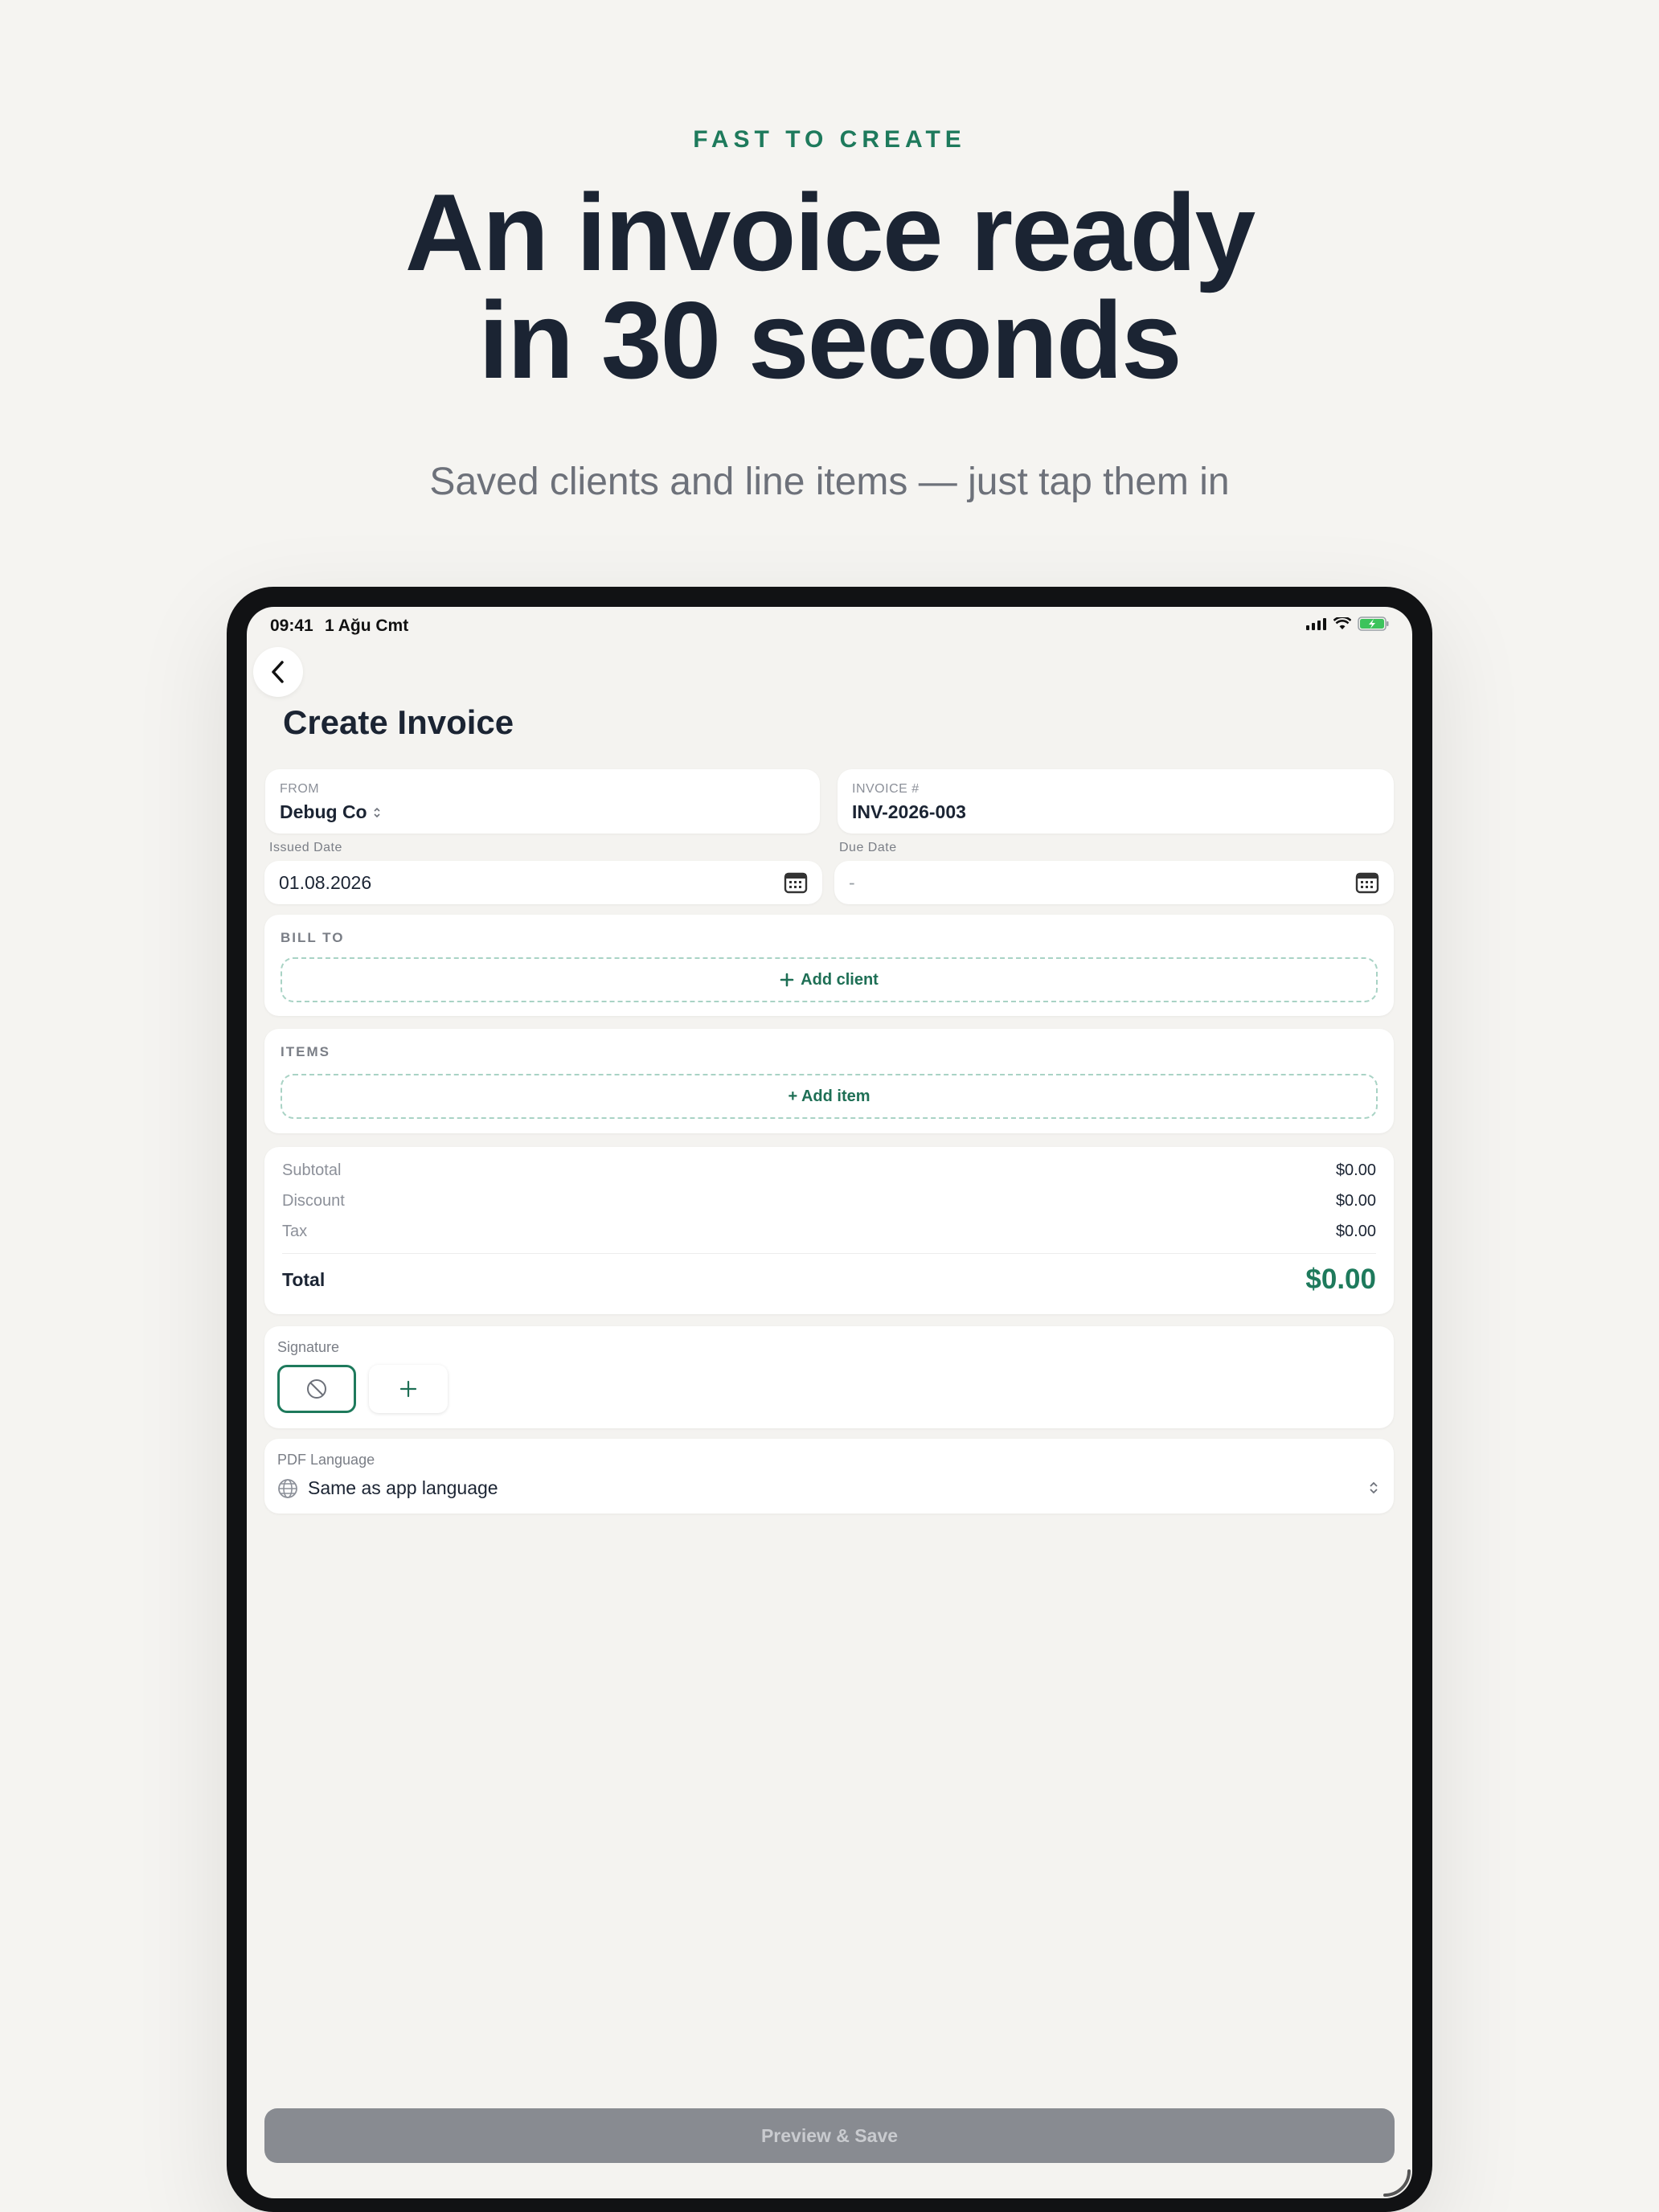  Describe the element at coordinates (1355, 1170) in the screenshot. I see `subtotal-value: $0.00` at that location.